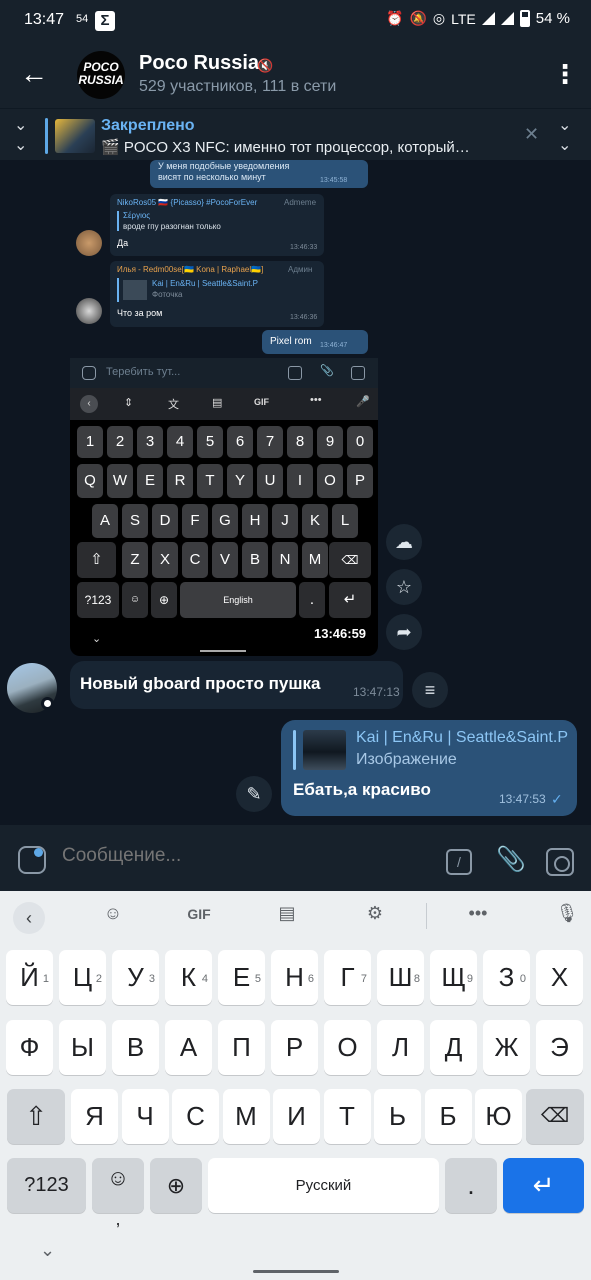  Describe the element at coordinates (89, 373) in the screenshot. I see `image-emoji-icon` at that location.